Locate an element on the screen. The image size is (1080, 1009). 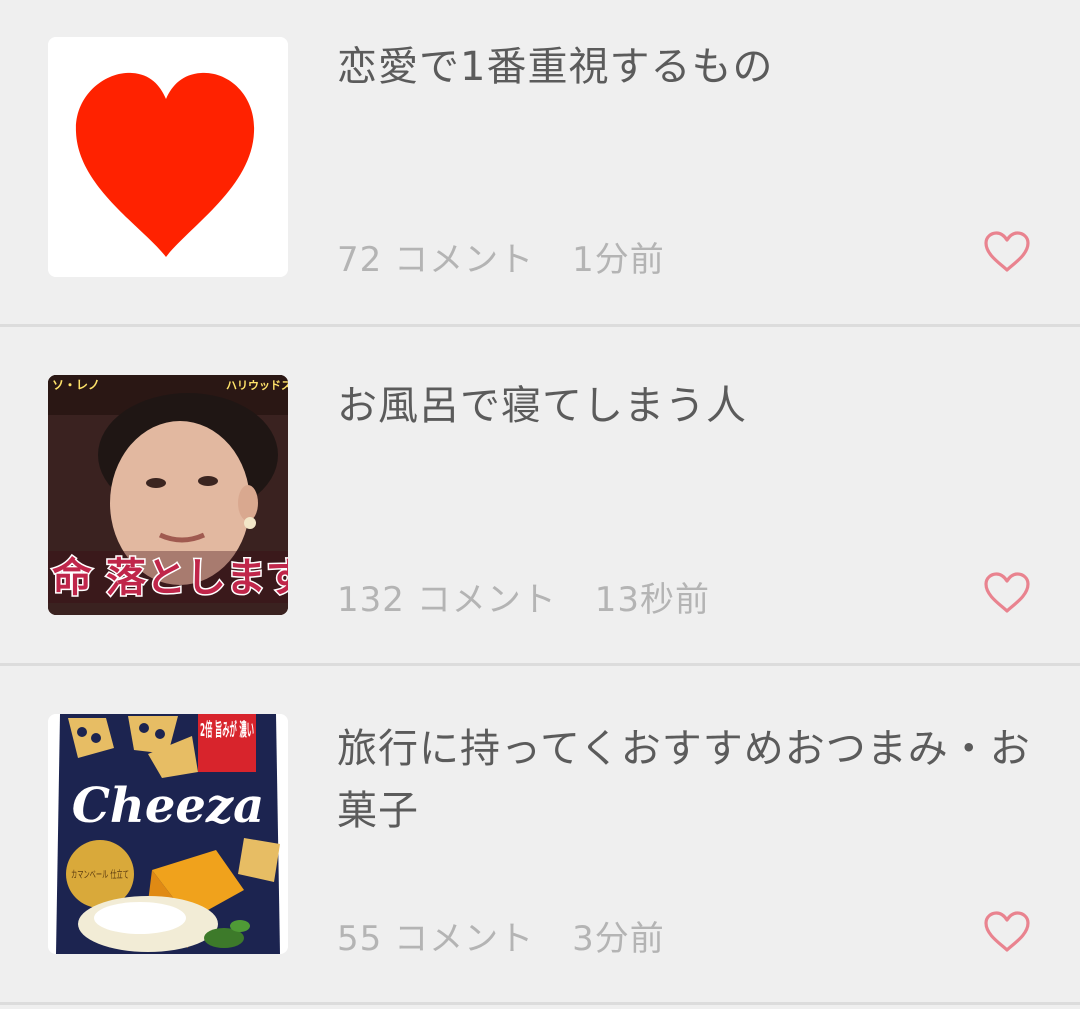
topic-thumbnail is located at coordinates (168, 157).